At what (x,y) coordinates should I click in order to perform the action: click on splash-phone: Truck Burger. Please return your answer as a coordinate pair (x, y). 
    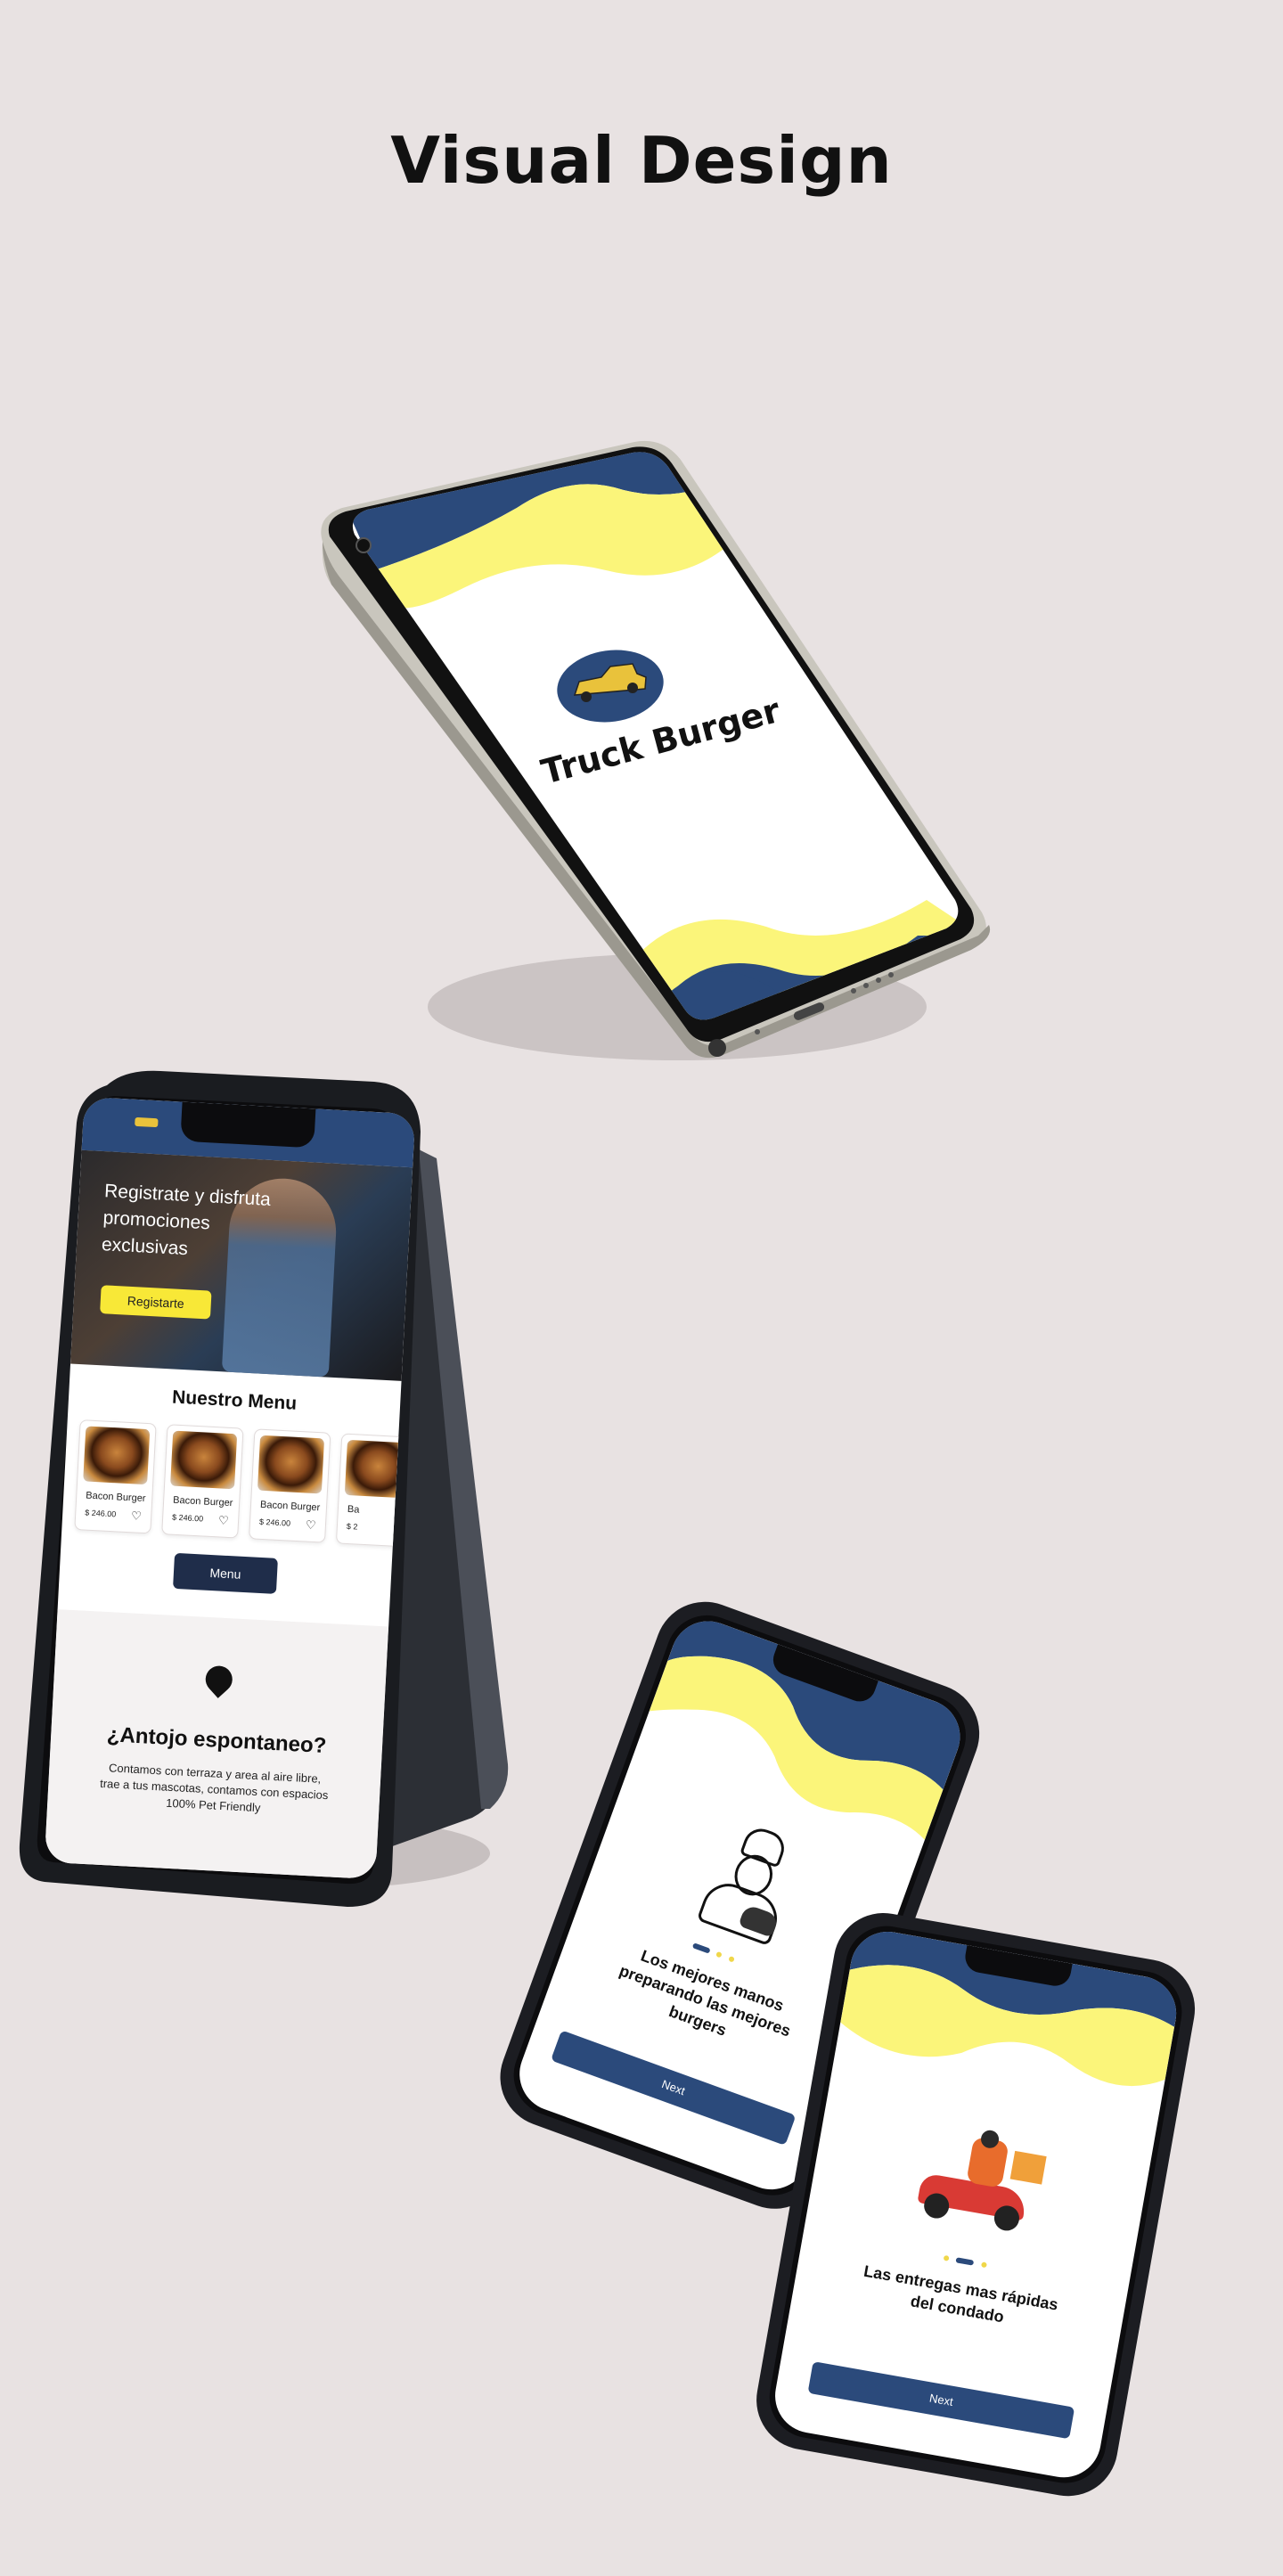
    Looking at the image, I should click on (656, 750).